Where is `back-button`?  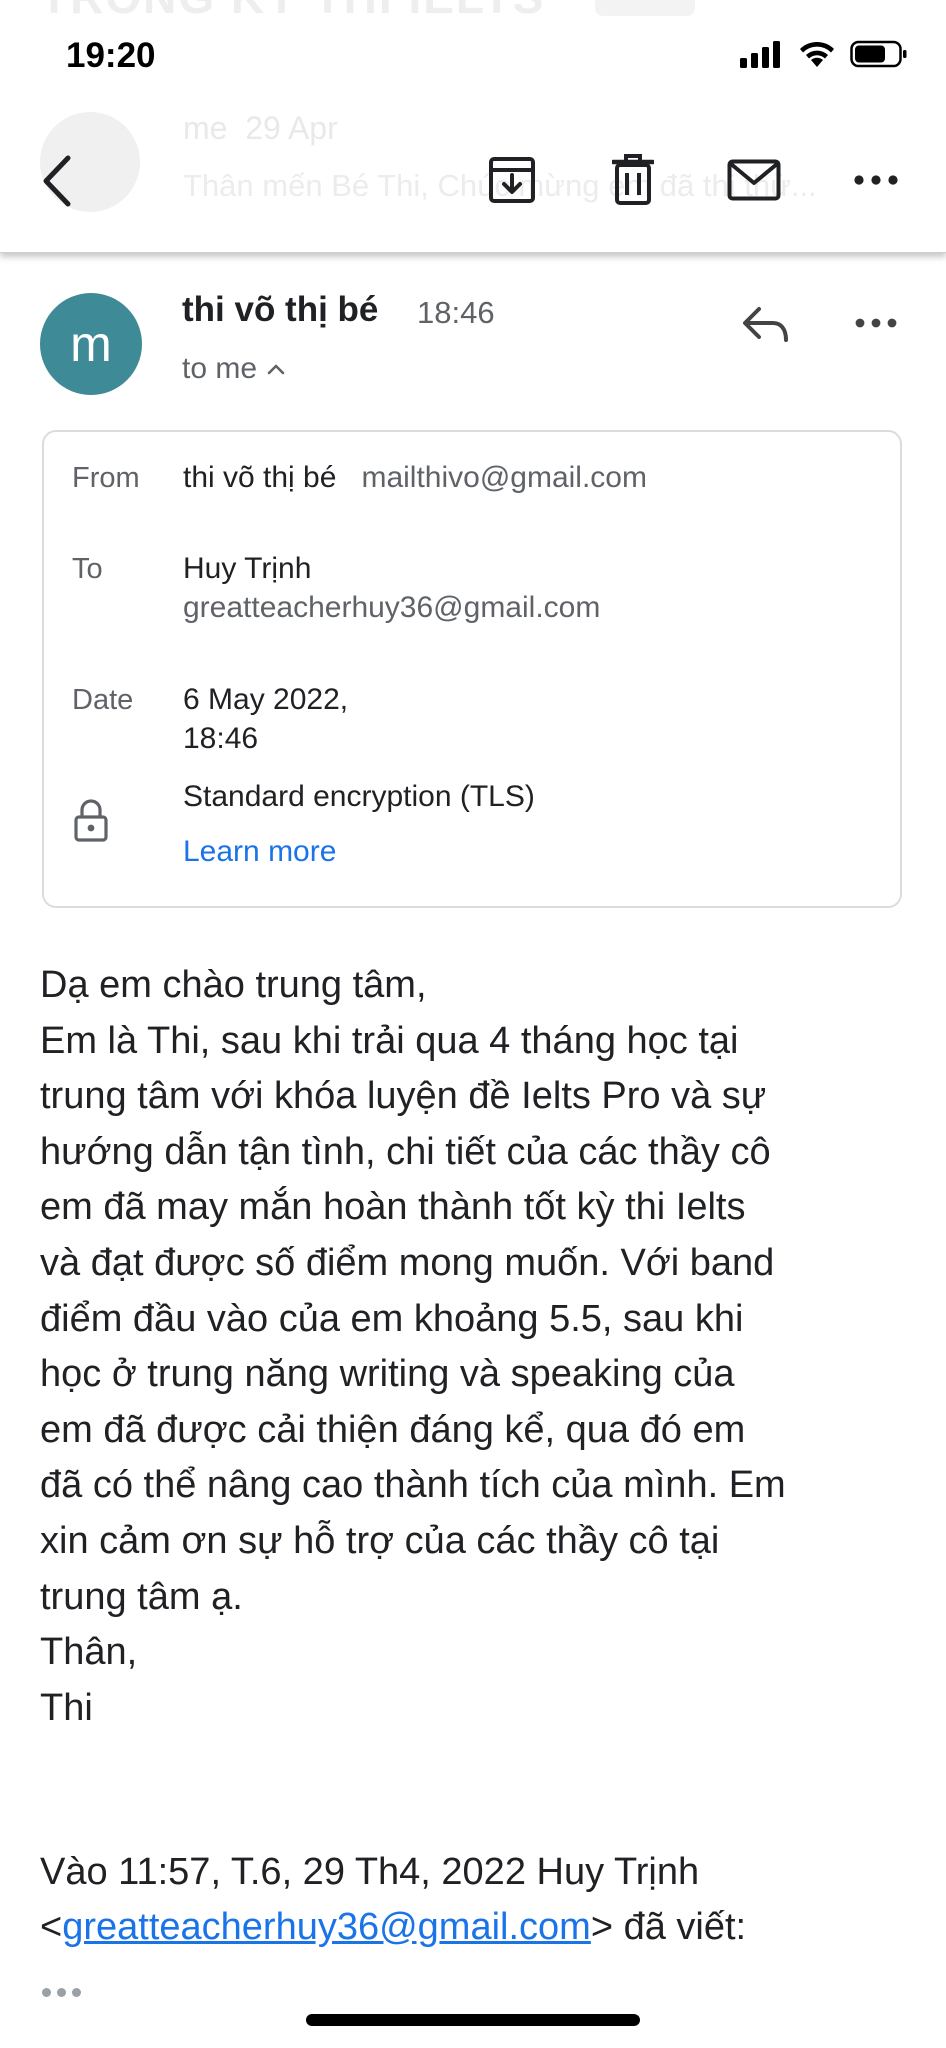 back-button is located at coordinates (57, 181).